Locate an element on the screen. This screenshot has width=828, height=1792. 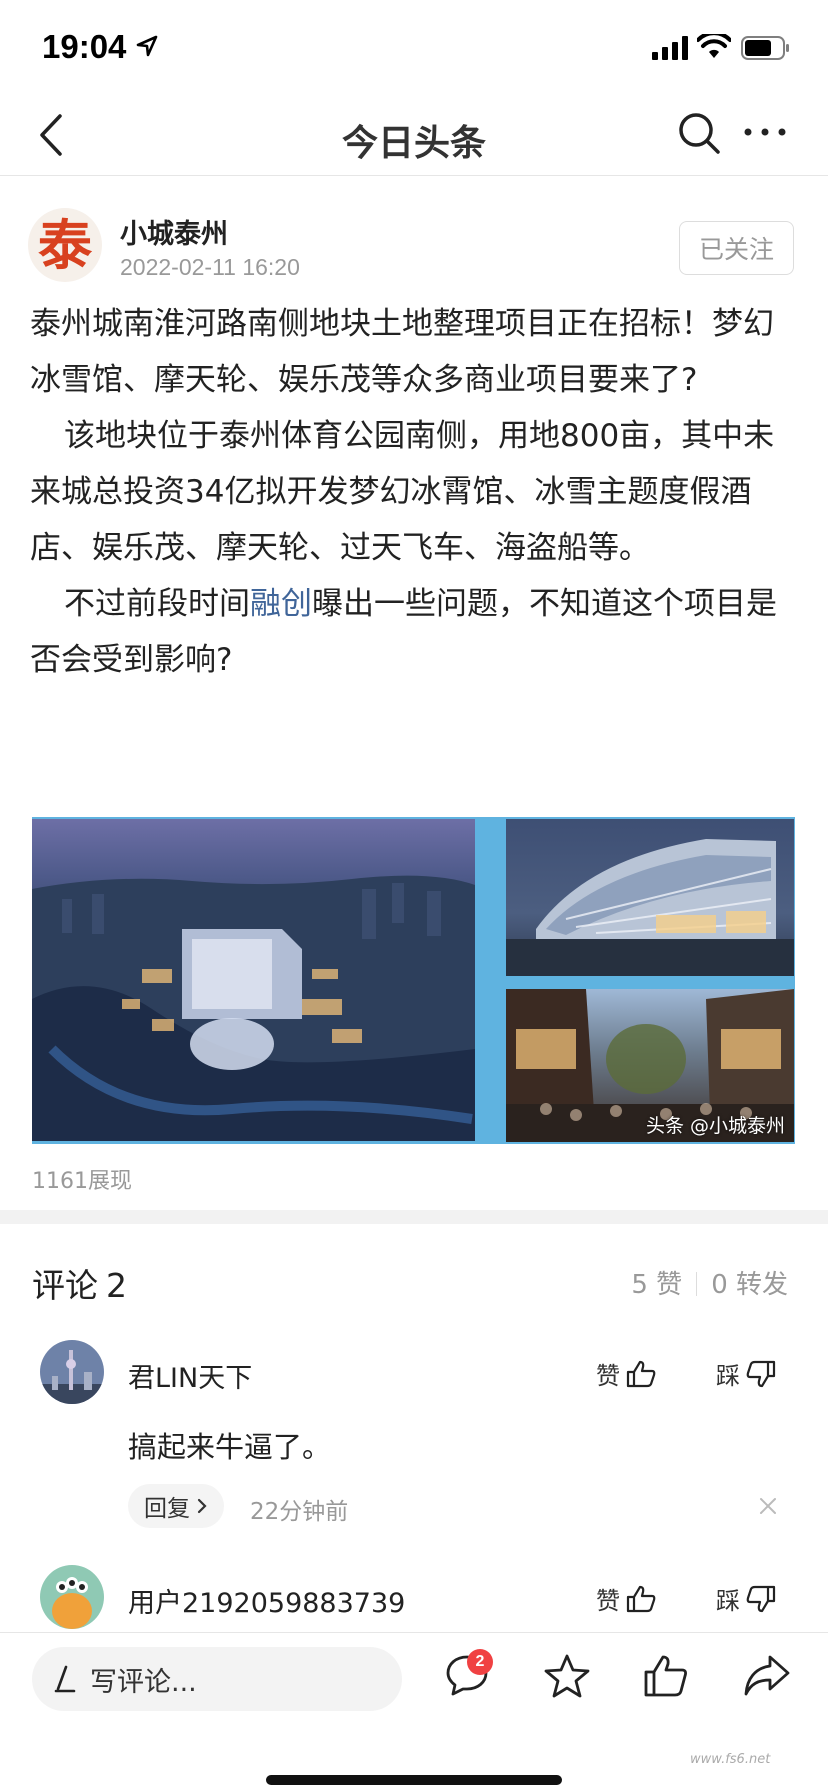
author-avatar: 泰 is located at coordinates (65, 245).